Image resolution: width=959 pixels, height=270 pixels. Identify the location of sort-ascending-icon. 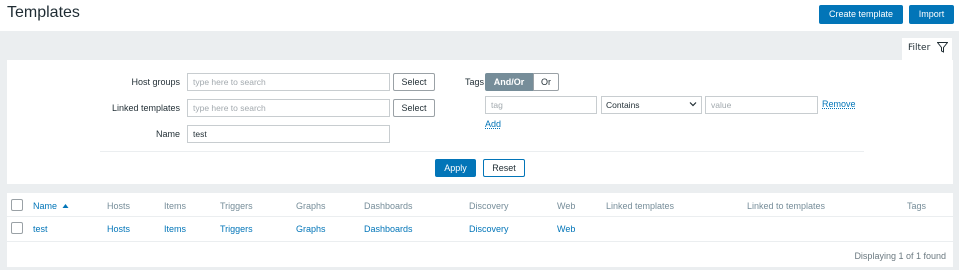
(65, 206).